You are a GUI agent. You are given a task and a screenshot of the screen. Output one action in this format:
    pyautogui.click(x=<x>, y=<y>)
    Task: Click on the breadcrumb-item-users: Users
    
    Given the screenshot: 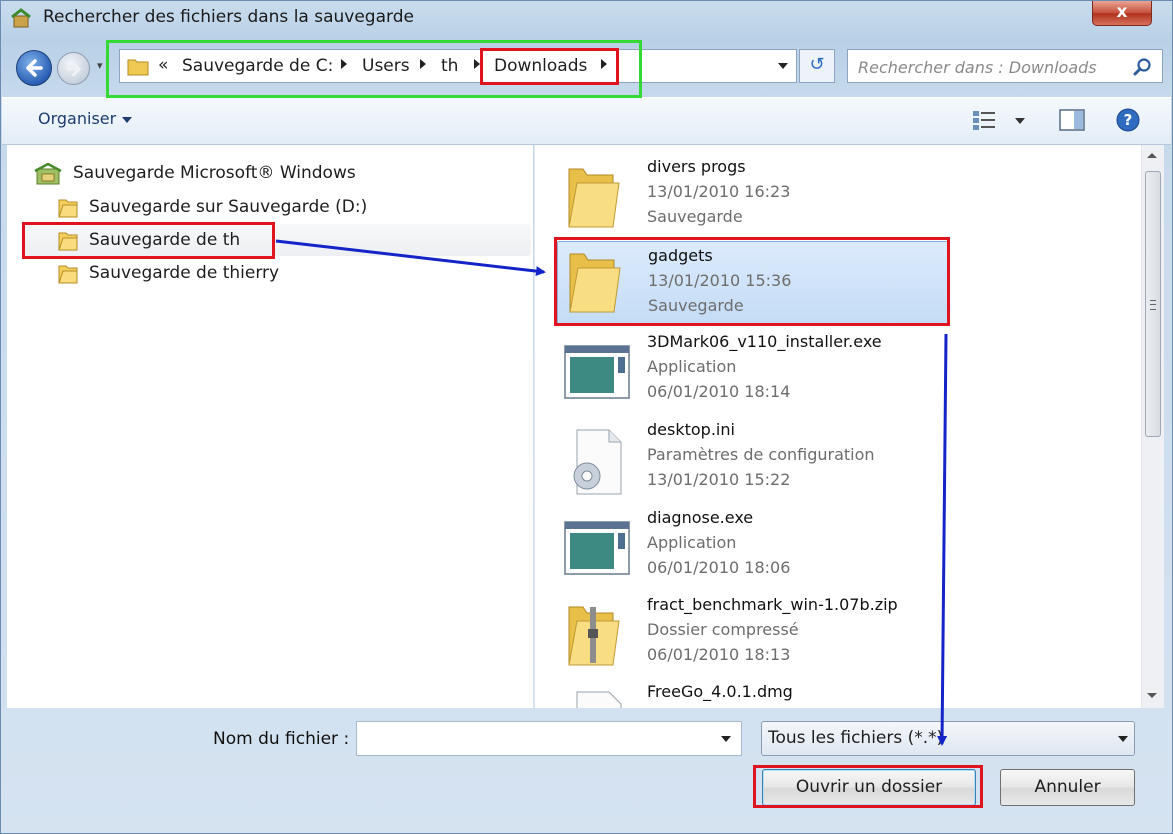 What is the action you would take?
    pyautogui.click(x=386, y=66)
    